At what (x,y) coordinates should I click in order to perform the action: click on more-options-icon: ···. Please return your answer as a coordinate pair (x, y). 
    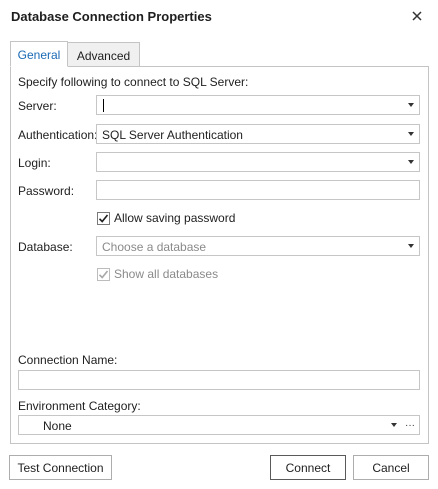
    Looking at the image, I should click on (410, 425).